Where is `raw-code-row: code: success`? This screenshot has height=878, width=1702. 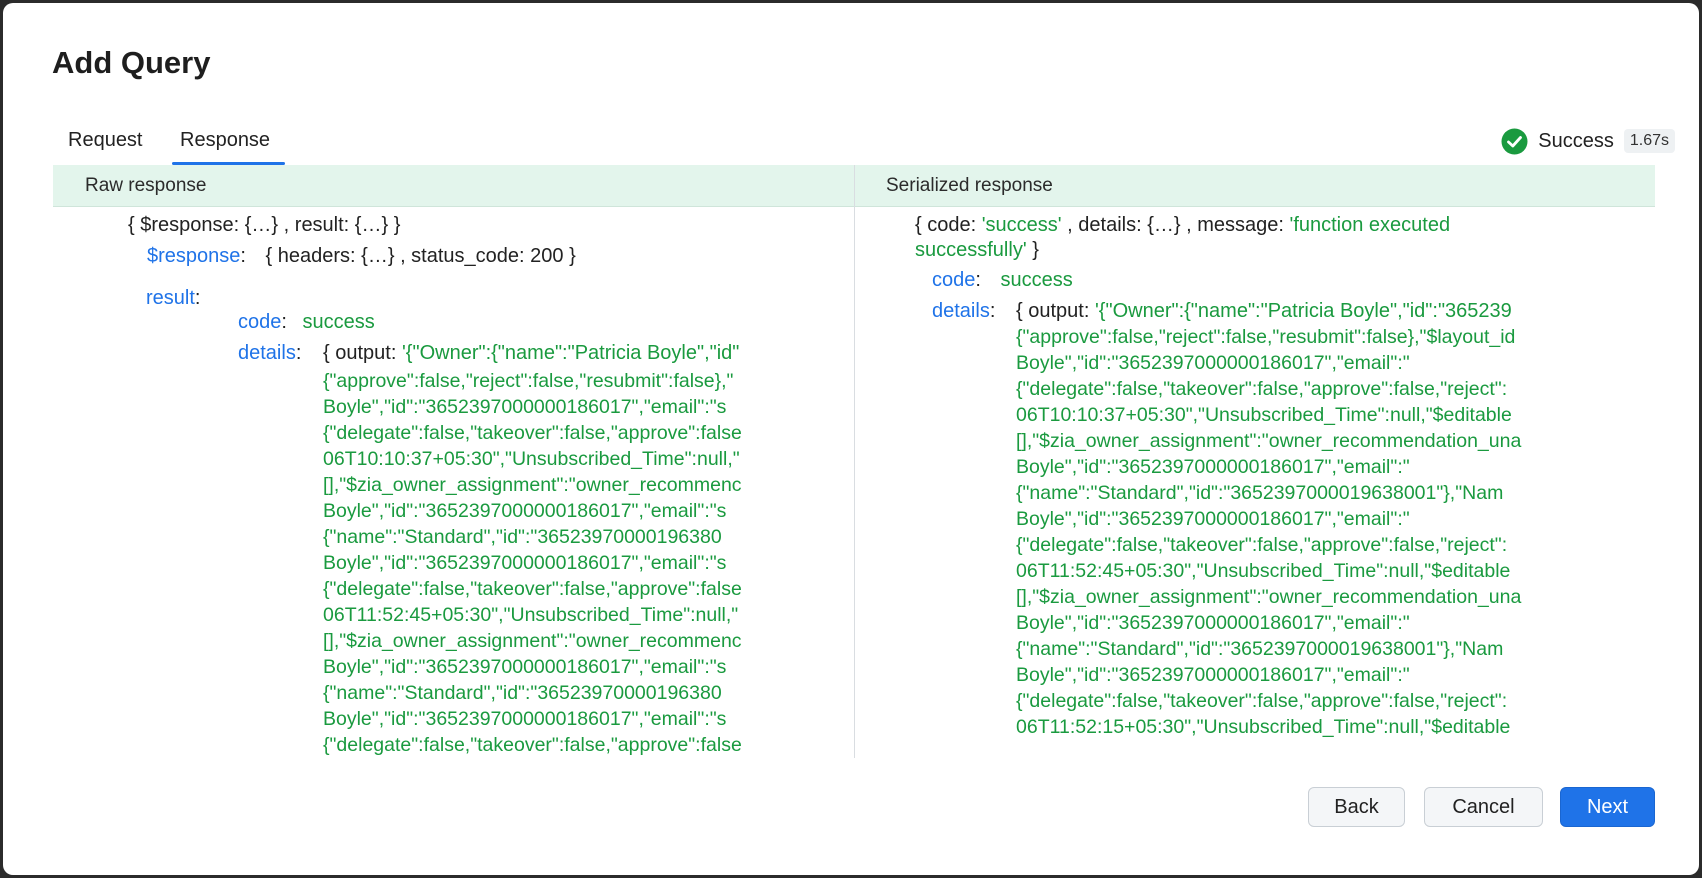
raw-code-row: code: success is located at coordinates (306, 322).